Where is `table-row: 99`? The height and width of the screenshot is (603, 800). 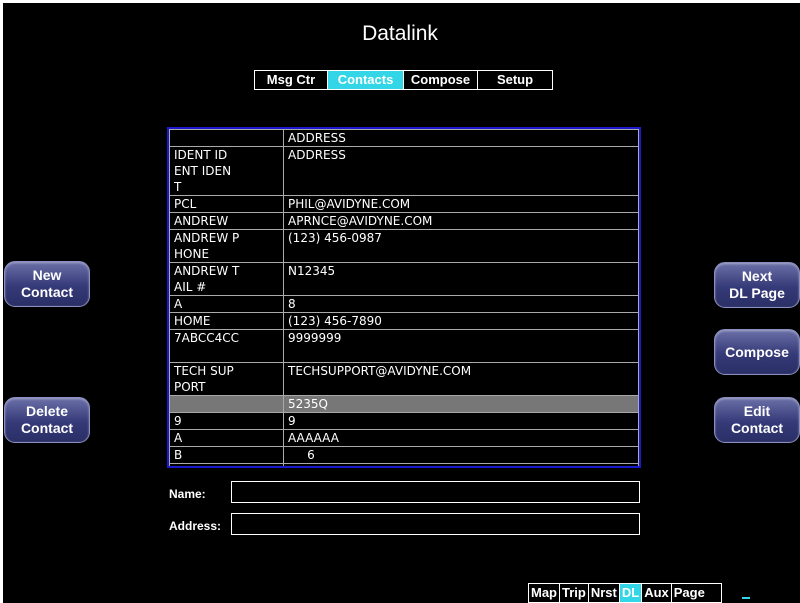
table-row: 99 is located at coordinates (404, 421).